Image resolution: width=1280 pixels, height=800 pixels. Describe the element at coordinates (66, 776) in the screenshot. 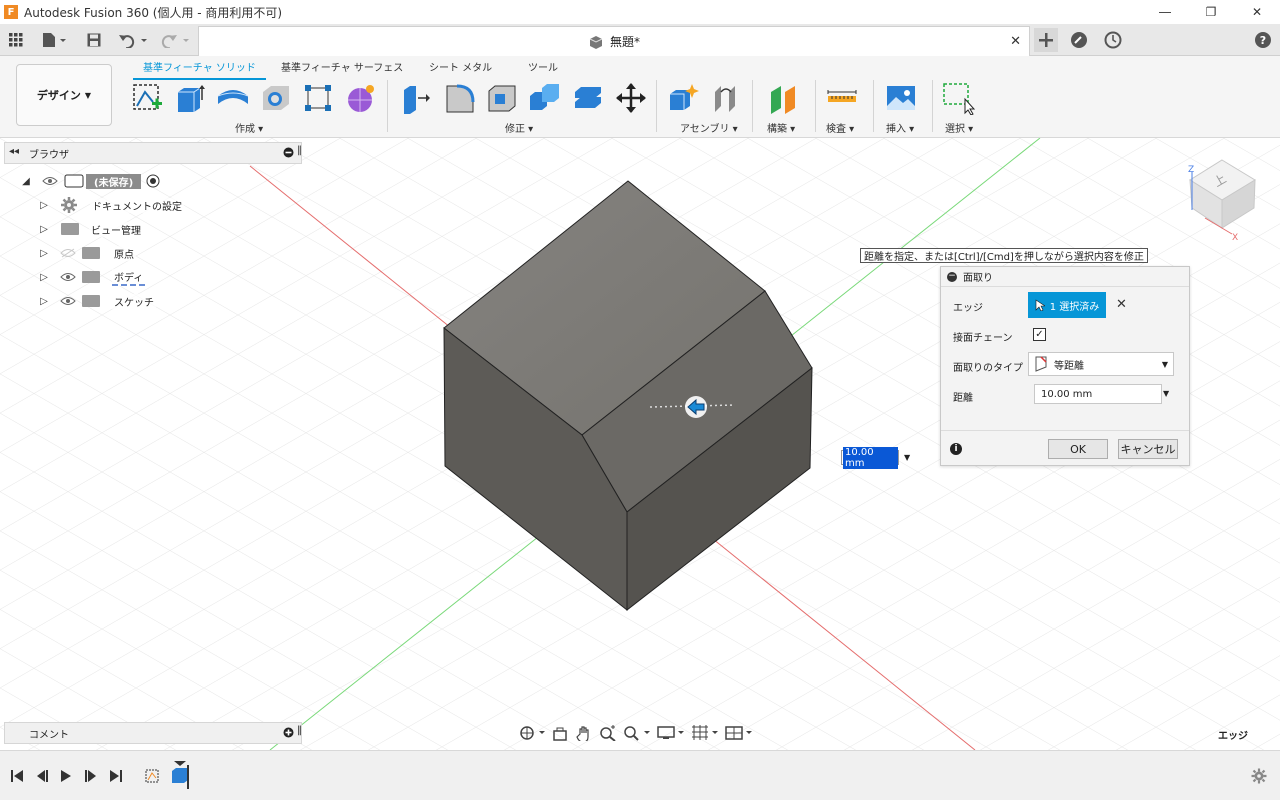

I see `play-icon` at that location.